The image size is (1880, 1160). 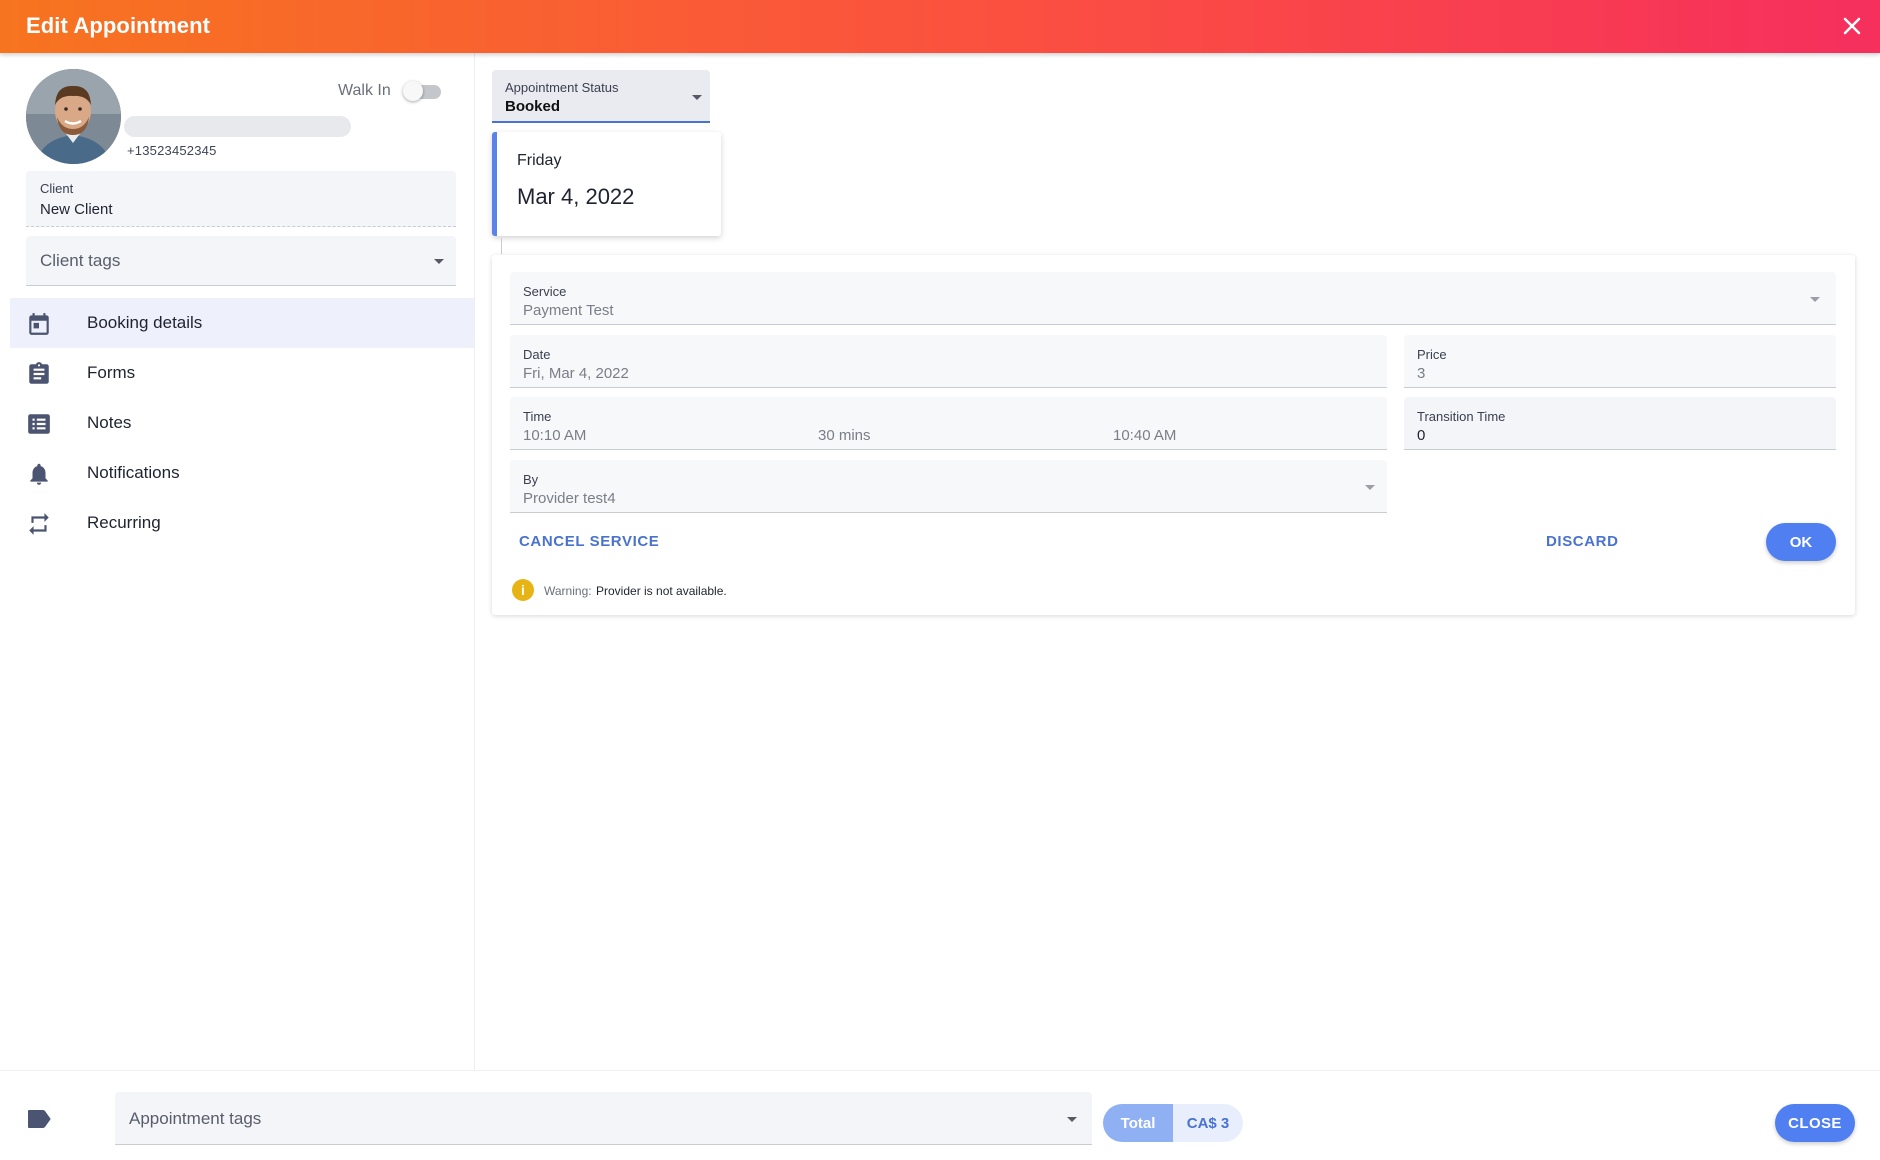 What do you see at coordinates (413, 91) in the screenshot?
I see `toggle-knob` at bounding box center [413, 91].